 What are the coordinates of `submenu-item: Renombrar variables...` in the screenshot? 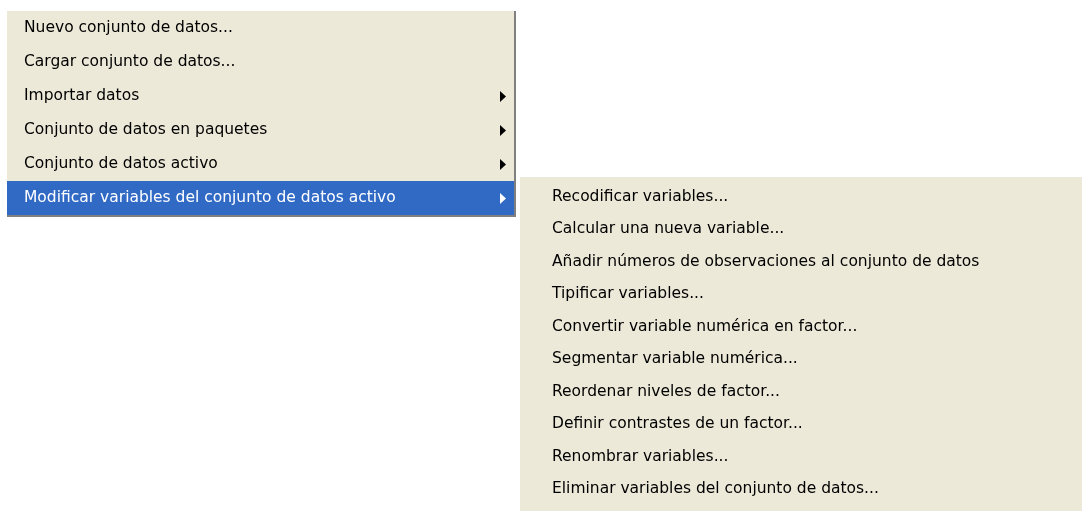 It's located at (801, 456).